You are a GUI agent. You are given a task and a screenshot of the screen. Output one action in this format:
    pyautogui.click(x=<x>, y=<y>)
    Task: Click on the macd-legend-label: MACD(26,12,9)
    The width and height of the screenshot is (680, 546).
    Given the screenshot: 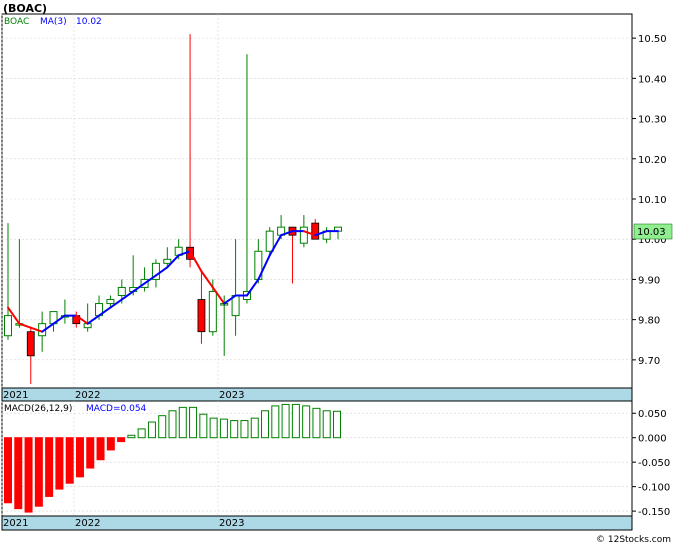 What is the action you would take?
    pyautogui.click(x=38, y=409)
    